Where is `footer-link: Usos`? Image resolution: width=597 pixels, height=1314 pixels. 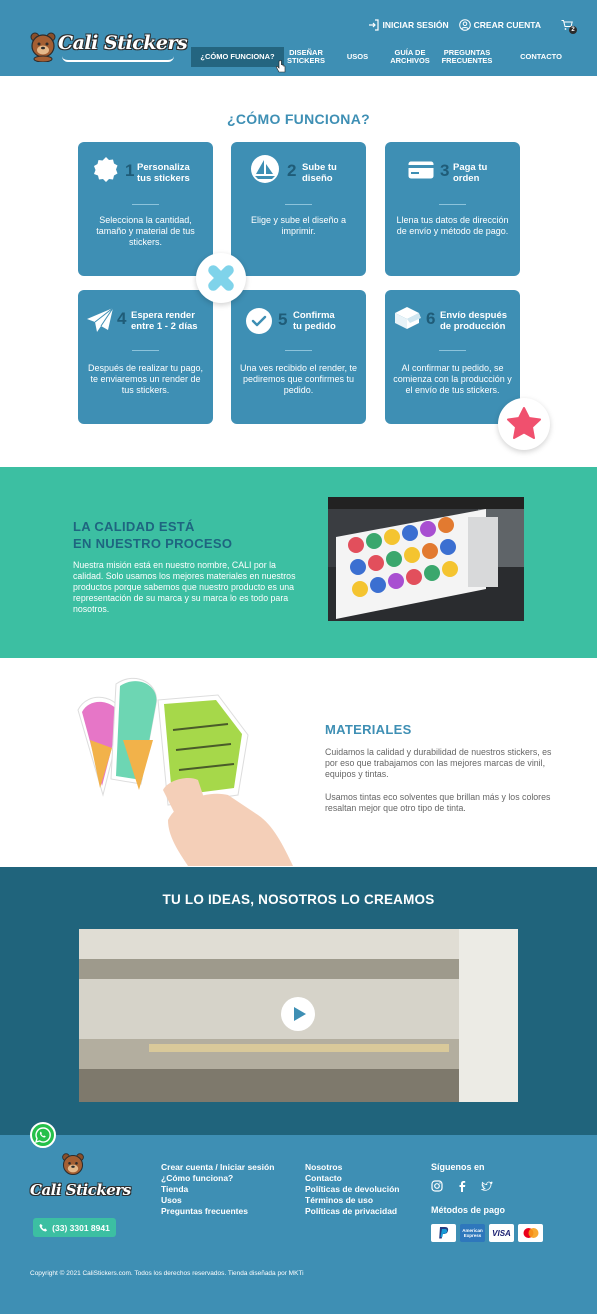
footer-link: Usos is located at coordinates (217, 1200).